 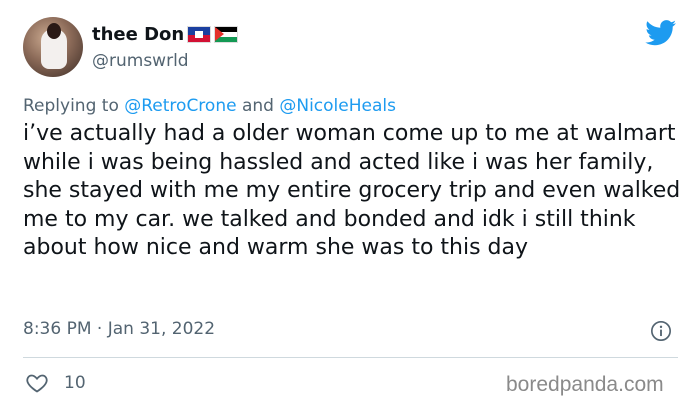 I want to click on haiti-flag-icon, so click(x=199, y=34).